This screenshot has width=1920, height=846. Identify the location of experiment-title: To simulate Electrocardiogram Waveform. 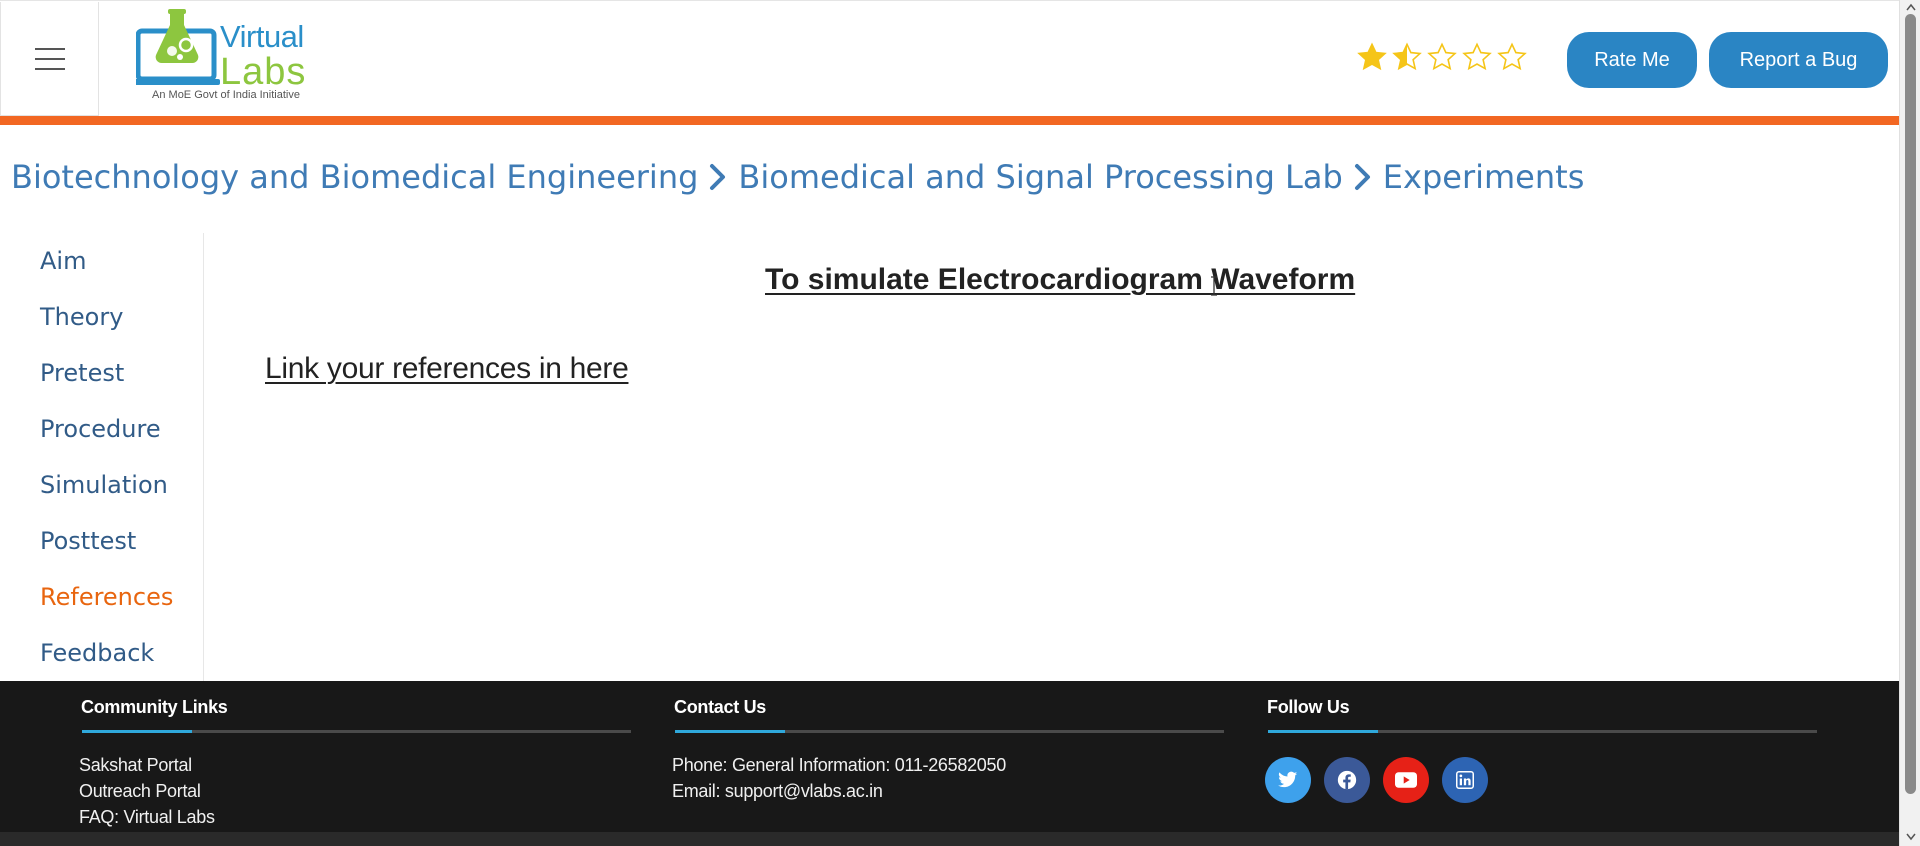
(1060, 279).